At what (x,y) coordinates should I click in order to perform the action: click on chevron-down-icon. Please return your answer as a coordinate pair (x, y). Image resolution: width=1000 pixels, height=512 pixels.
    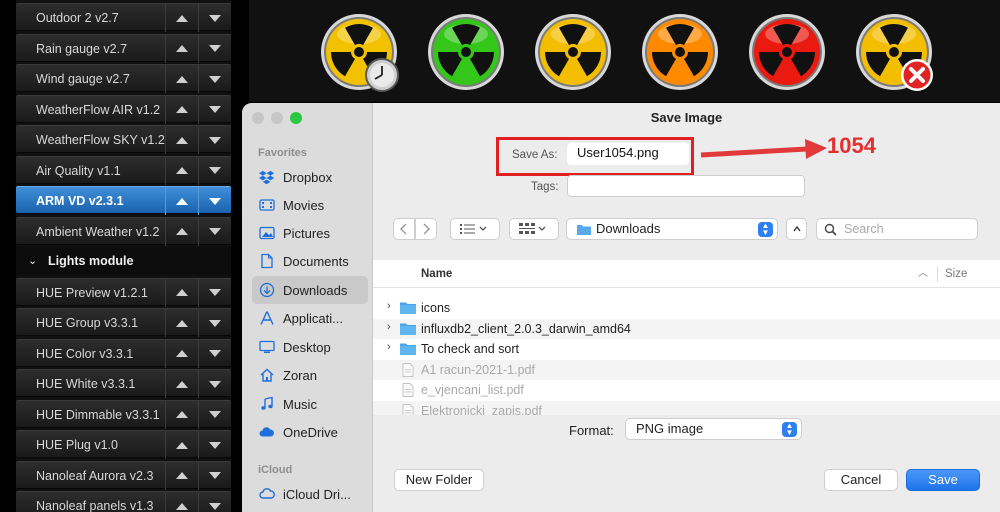
    Looking at the image, I should click on (542, 228).